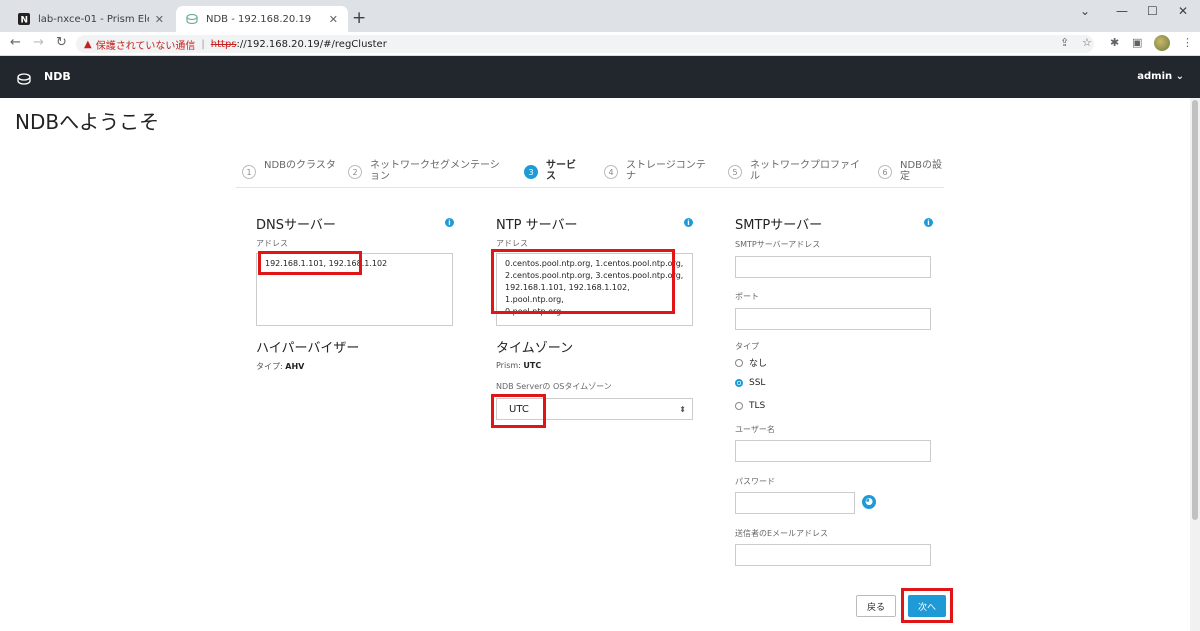 Image resolution: width=1200 pixels, height=631 pixels. Describe the element at coordinates (61, 42) in the screenshot. I see `reload-icon: ↻` at that location.